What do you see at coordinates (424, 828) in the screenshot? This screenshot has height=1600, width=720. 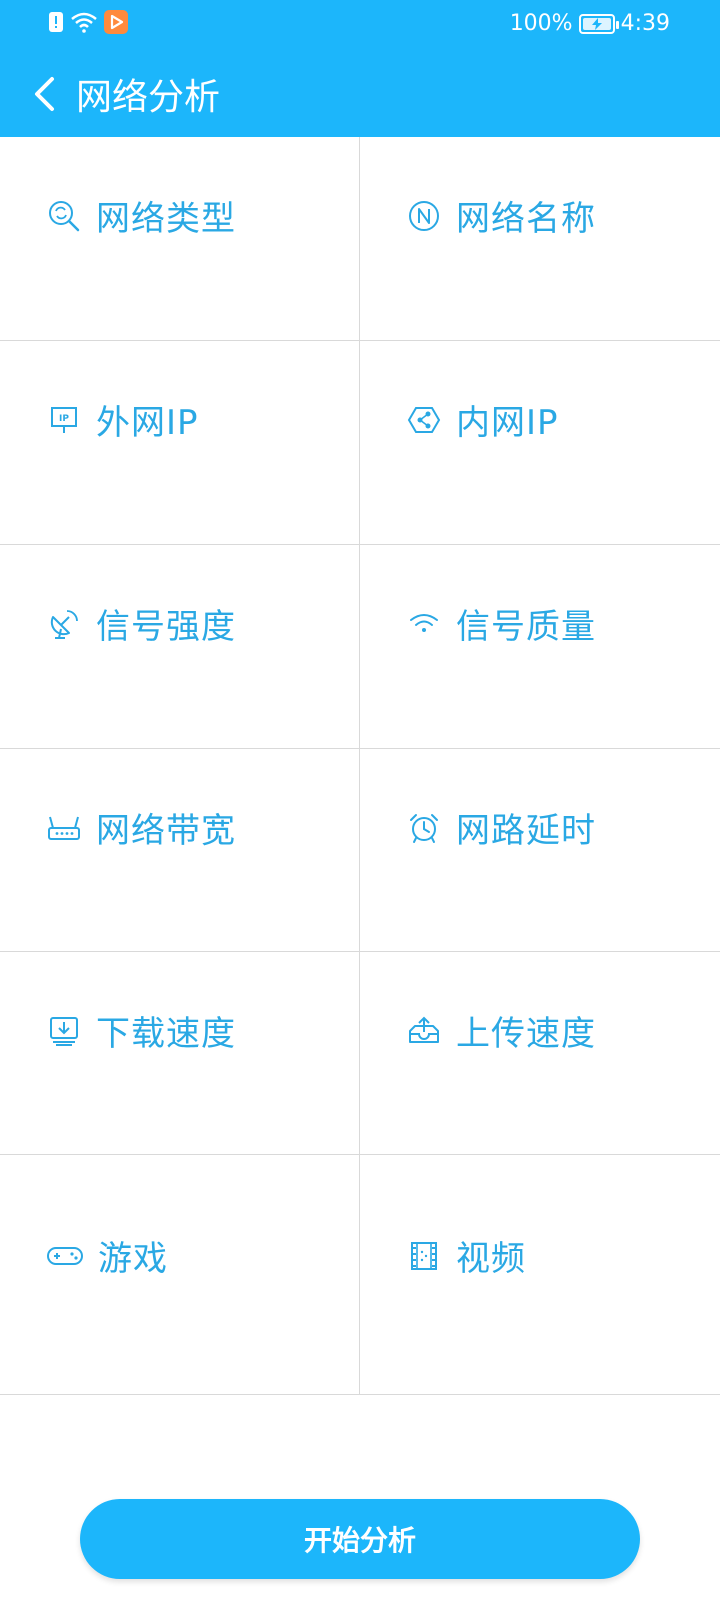 I see `alarm-clock-icon` at bounding box center [424, 828].